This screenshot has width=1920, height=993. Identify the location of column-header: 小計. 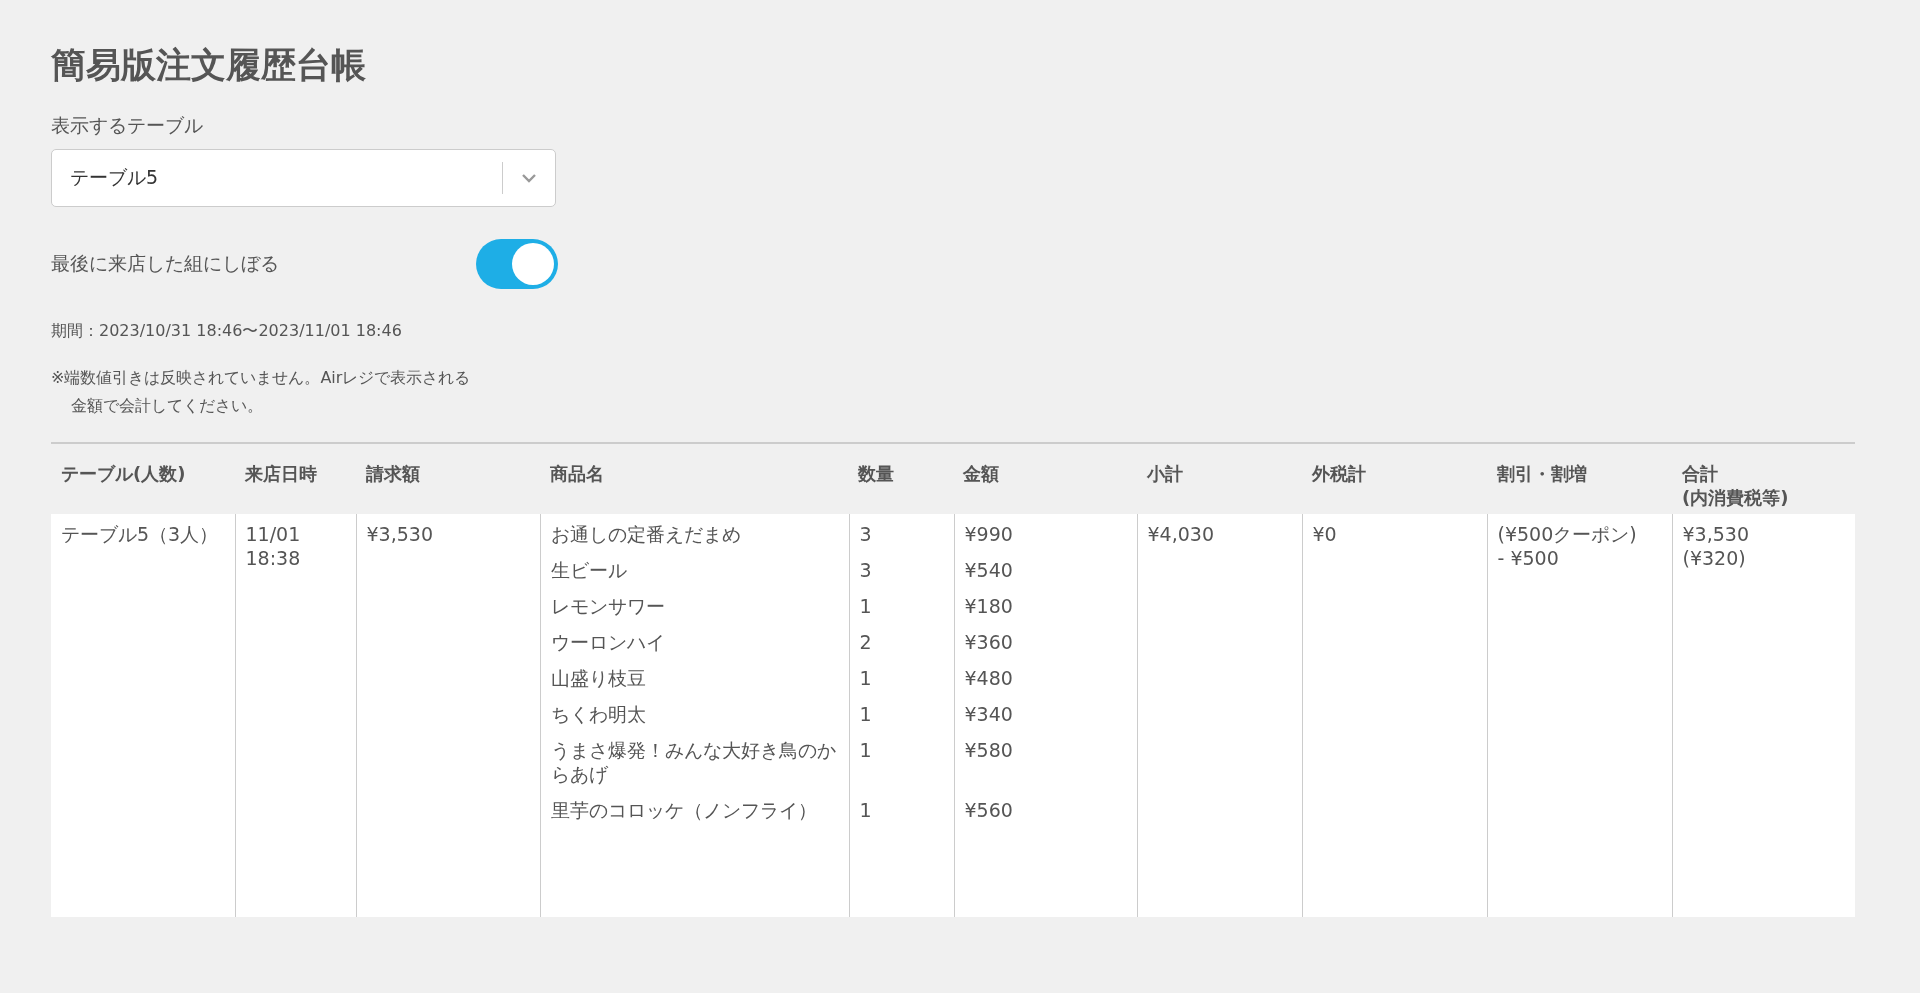
(1219, 478).